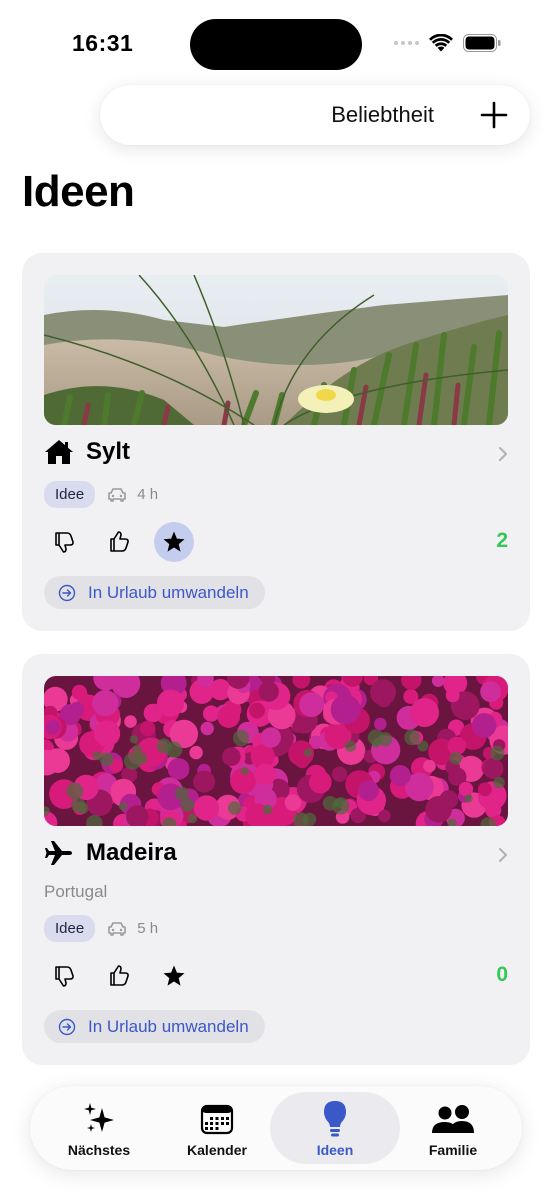 The width and height of the screenshot is (552, 1200). I want to click on add-button, so click(494, 115).